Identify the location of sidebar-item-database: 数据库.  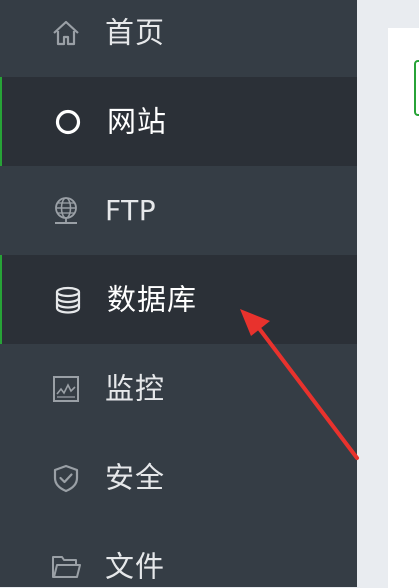
(178, 299).